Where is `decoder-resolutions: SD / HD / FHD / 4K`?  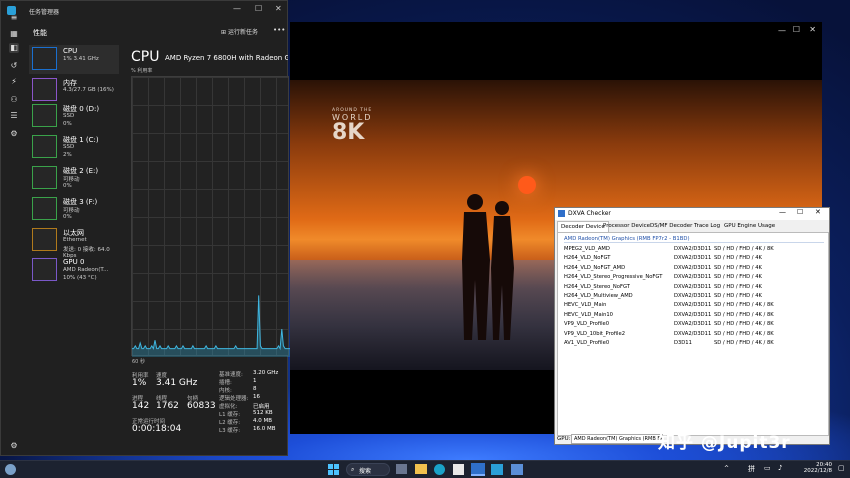
decoder-resolutions: SD / HD / FHD / 4K is located at coordinates (738, 258).